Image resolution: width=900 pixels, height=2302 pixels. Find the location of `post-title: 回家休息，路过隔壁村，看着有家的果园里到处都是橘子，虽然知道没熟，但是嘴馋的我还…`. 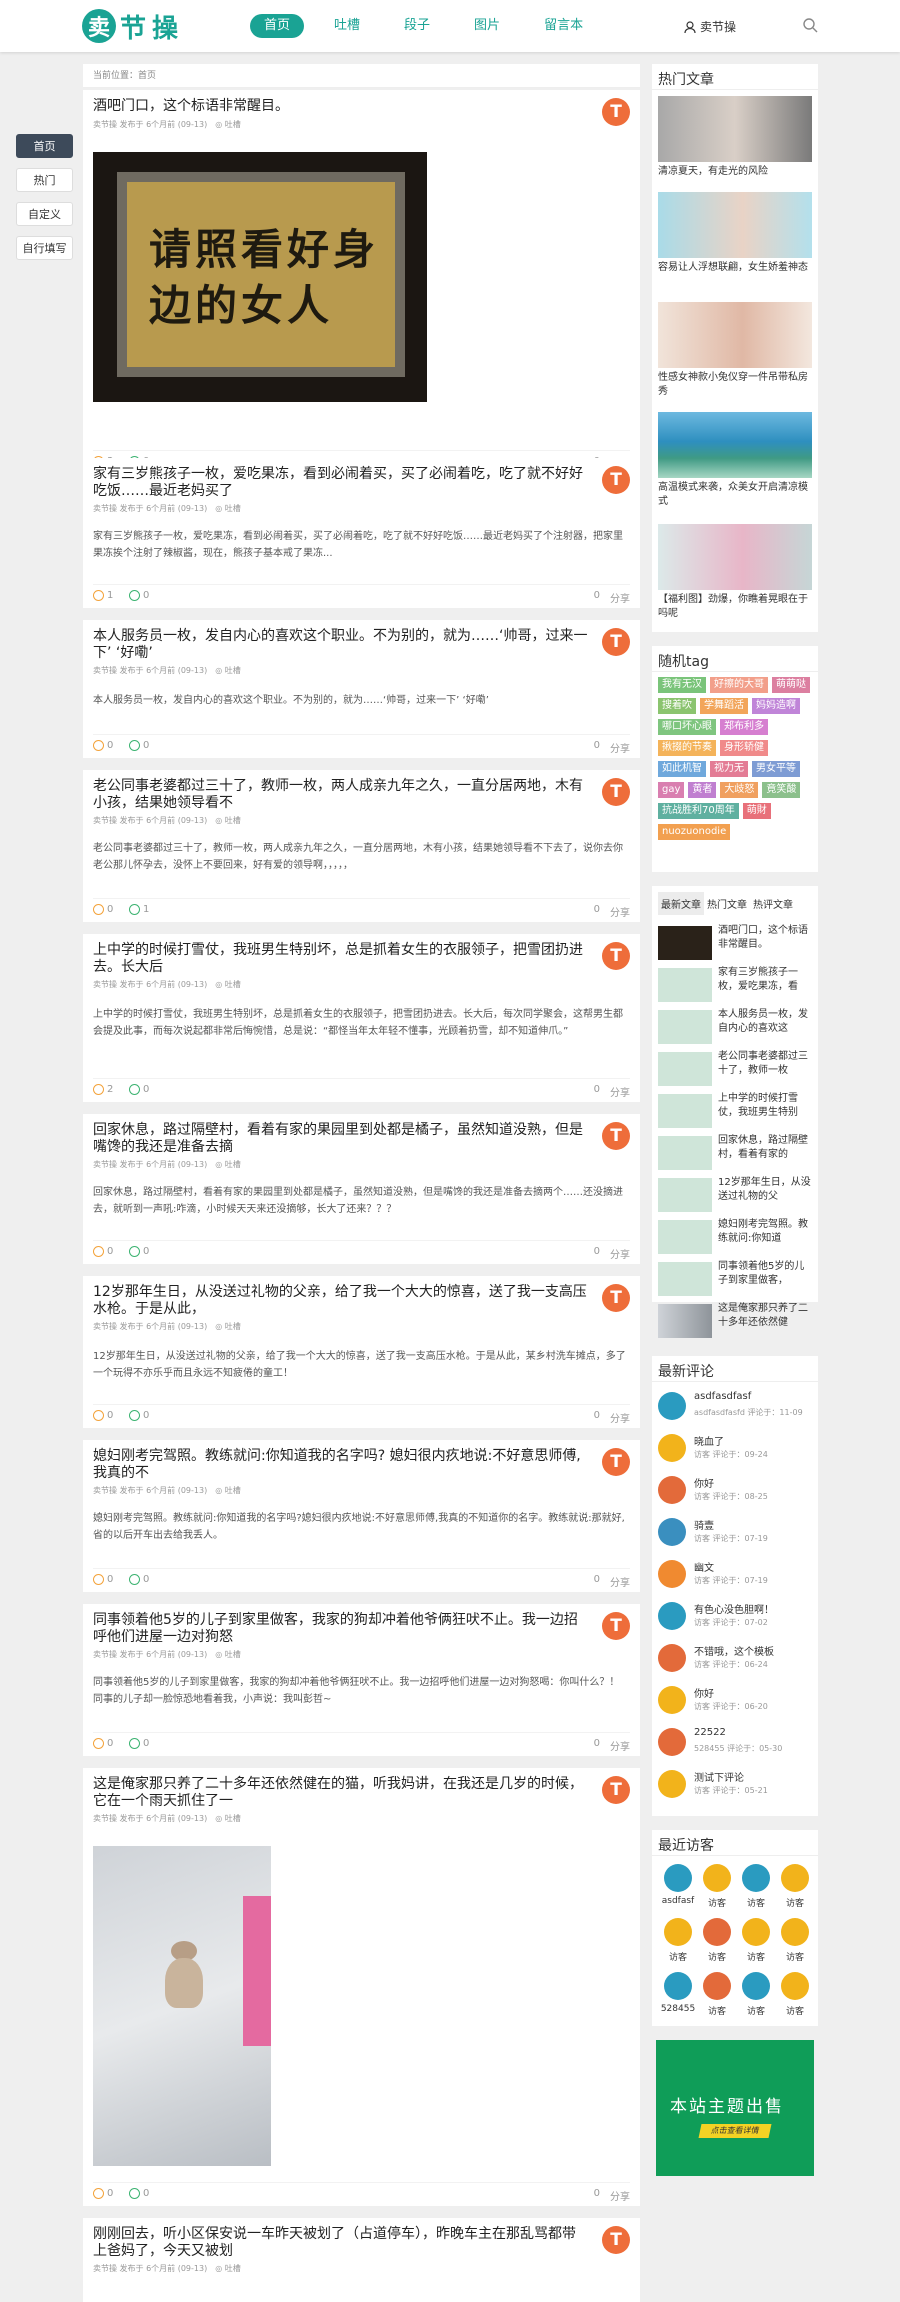

post-title: 回家休息，路过隔壁村，看着有家的果园里到处都是橘子，虽然知道没熟，但是嘴馋的我还… is located at coordinates (340, 1139).